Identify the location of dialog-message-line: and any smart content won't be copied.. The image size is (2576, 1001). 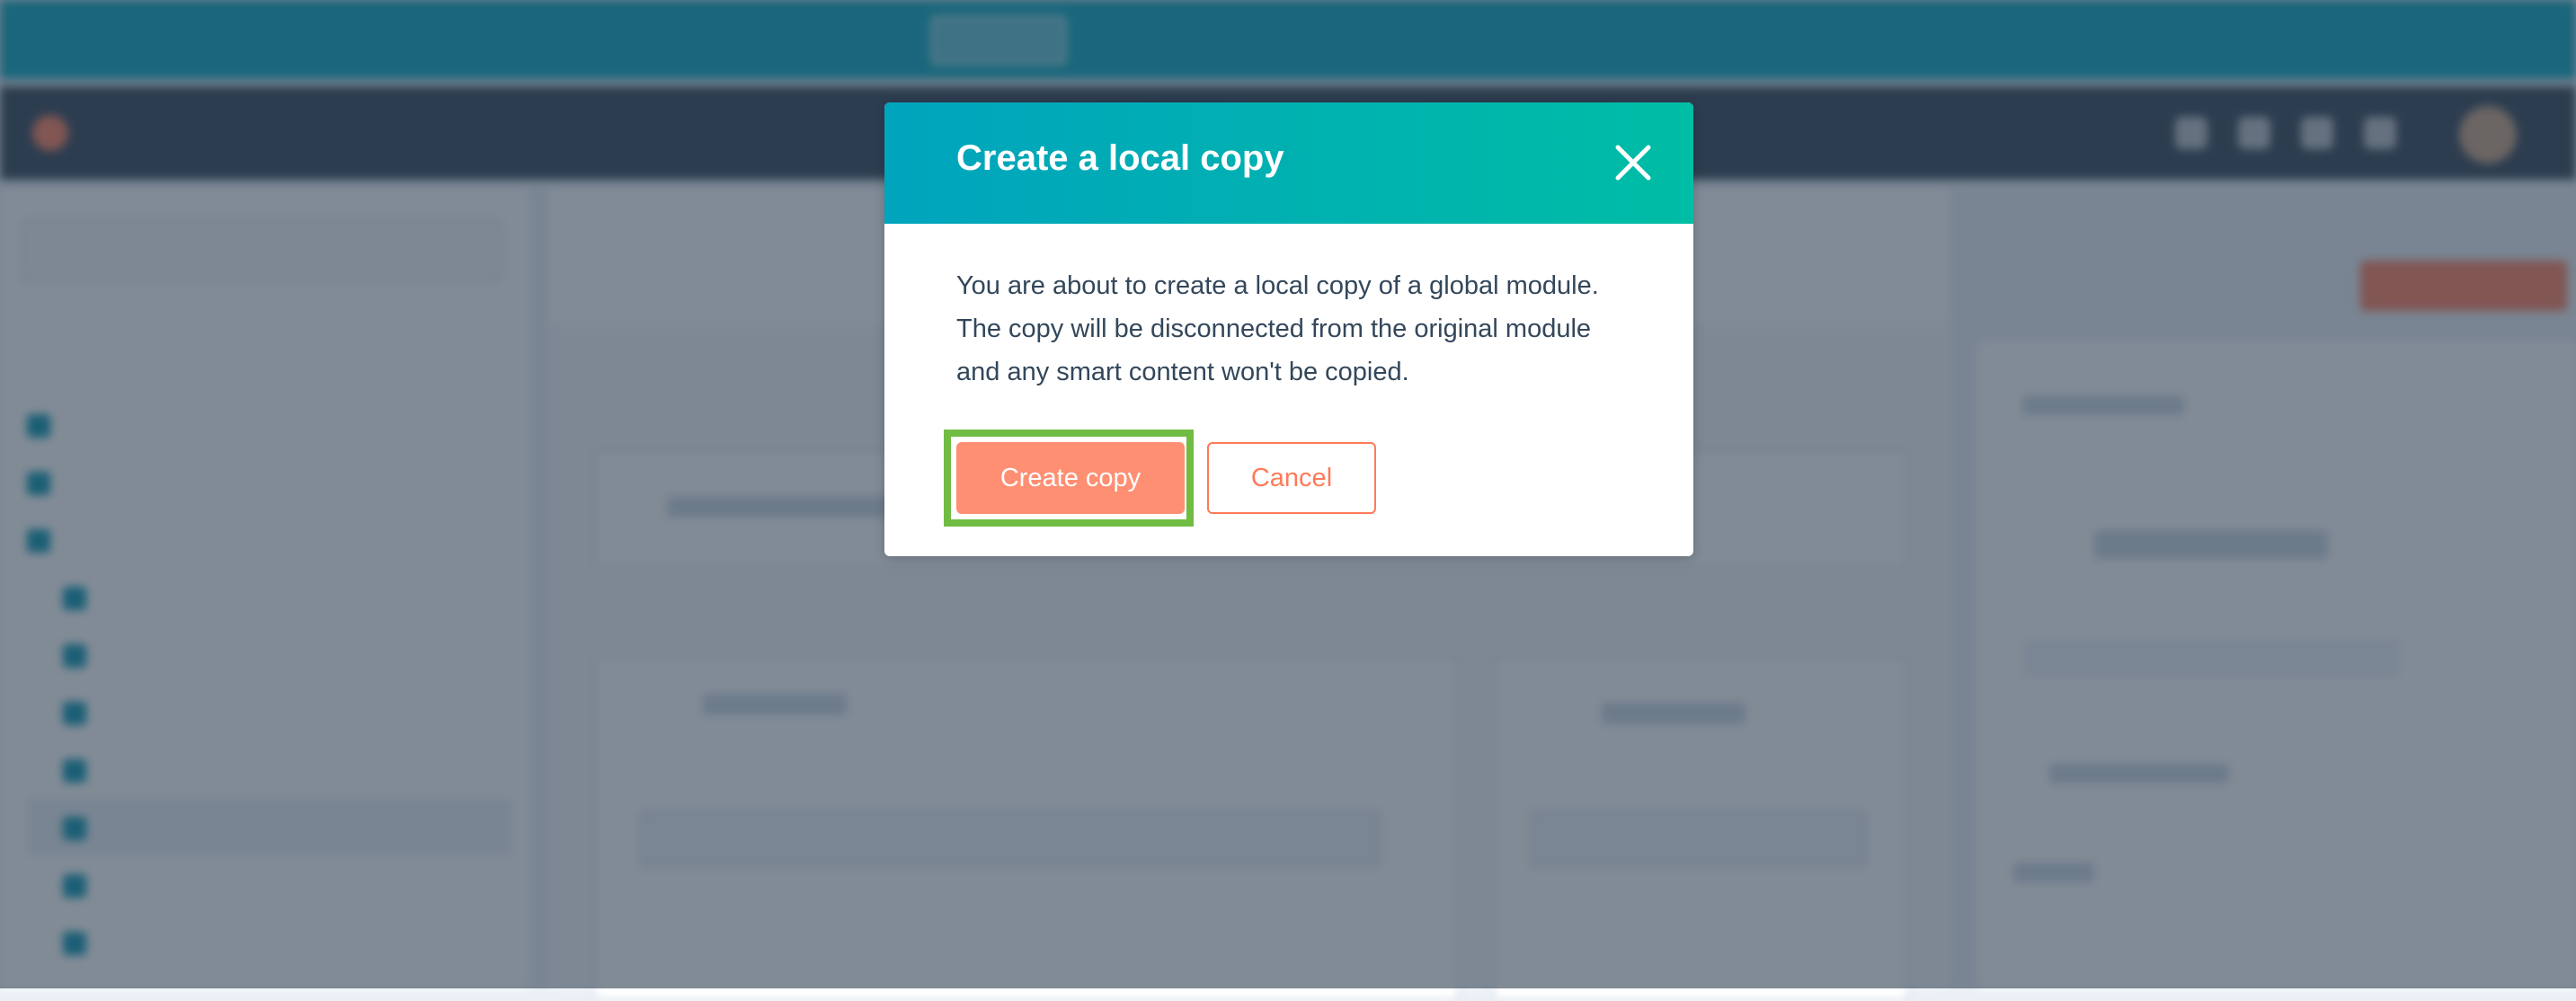
(1182, 372).